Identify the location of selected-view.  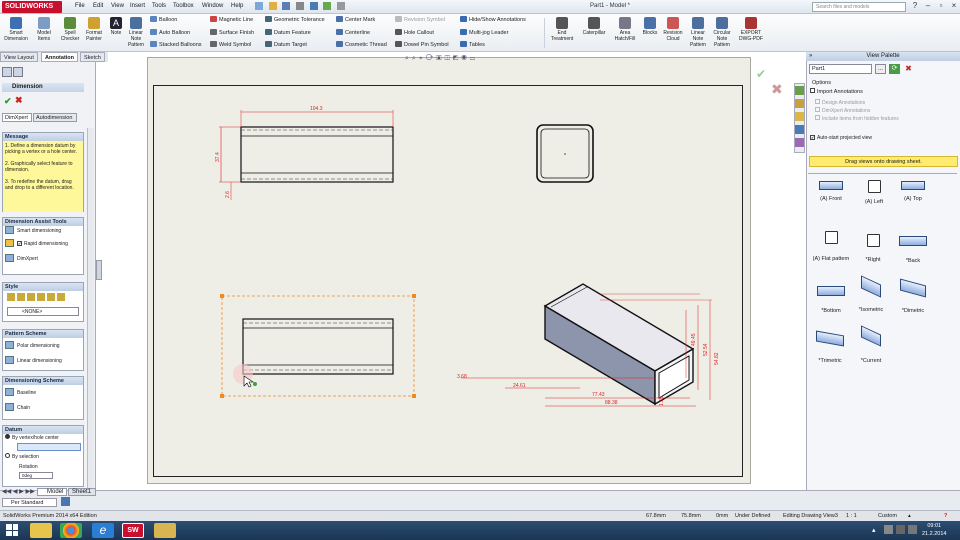
(318, 346).